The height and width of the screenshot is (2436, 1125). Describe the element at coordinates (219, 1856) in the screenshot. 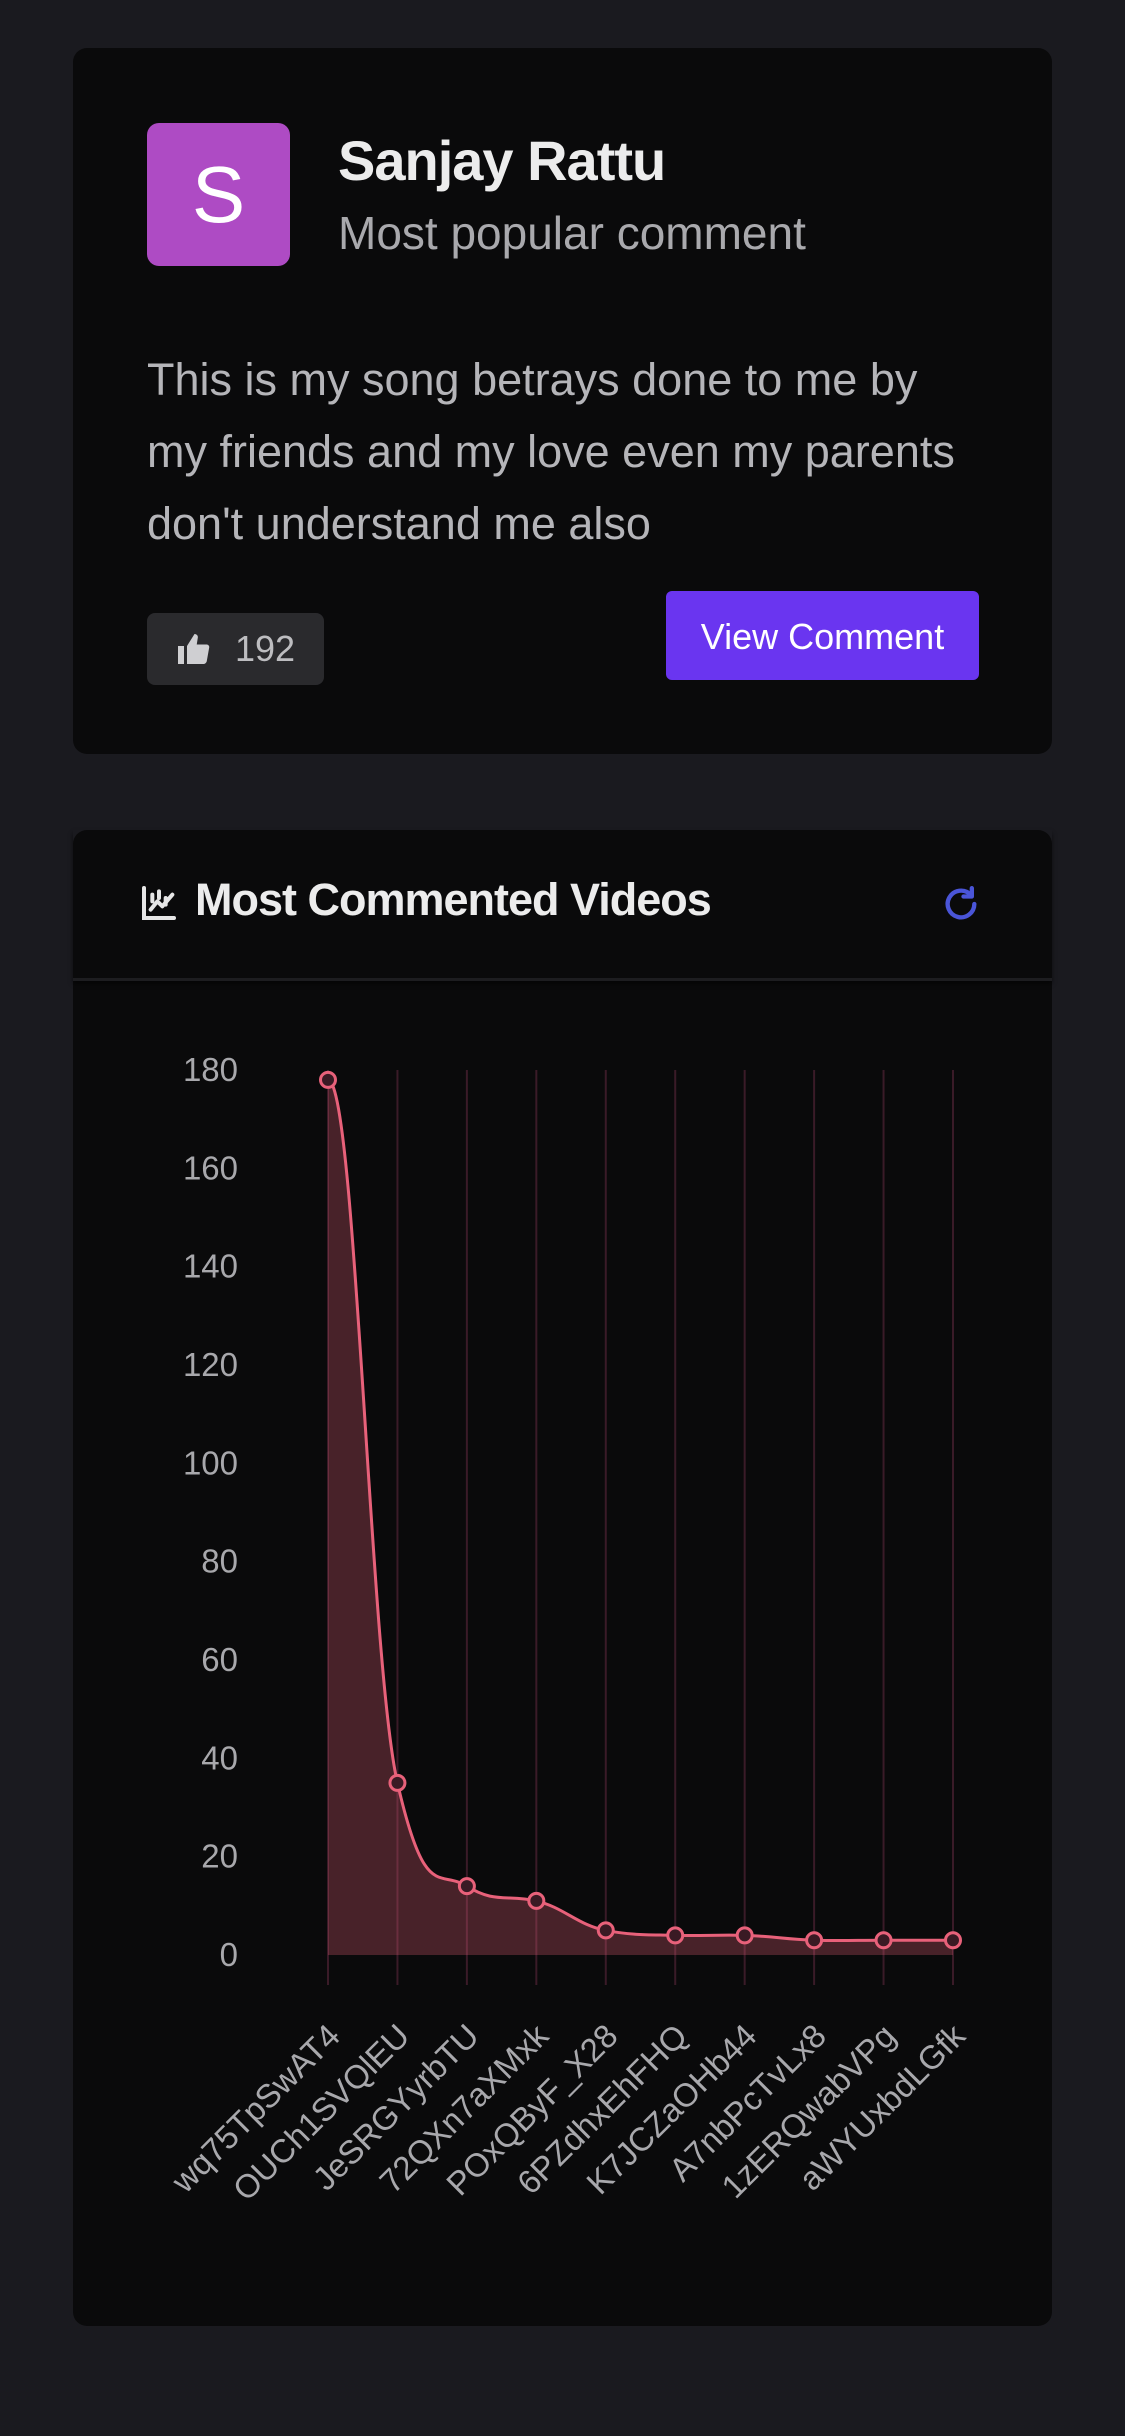

I see `y-tick-label: 20` at that location.